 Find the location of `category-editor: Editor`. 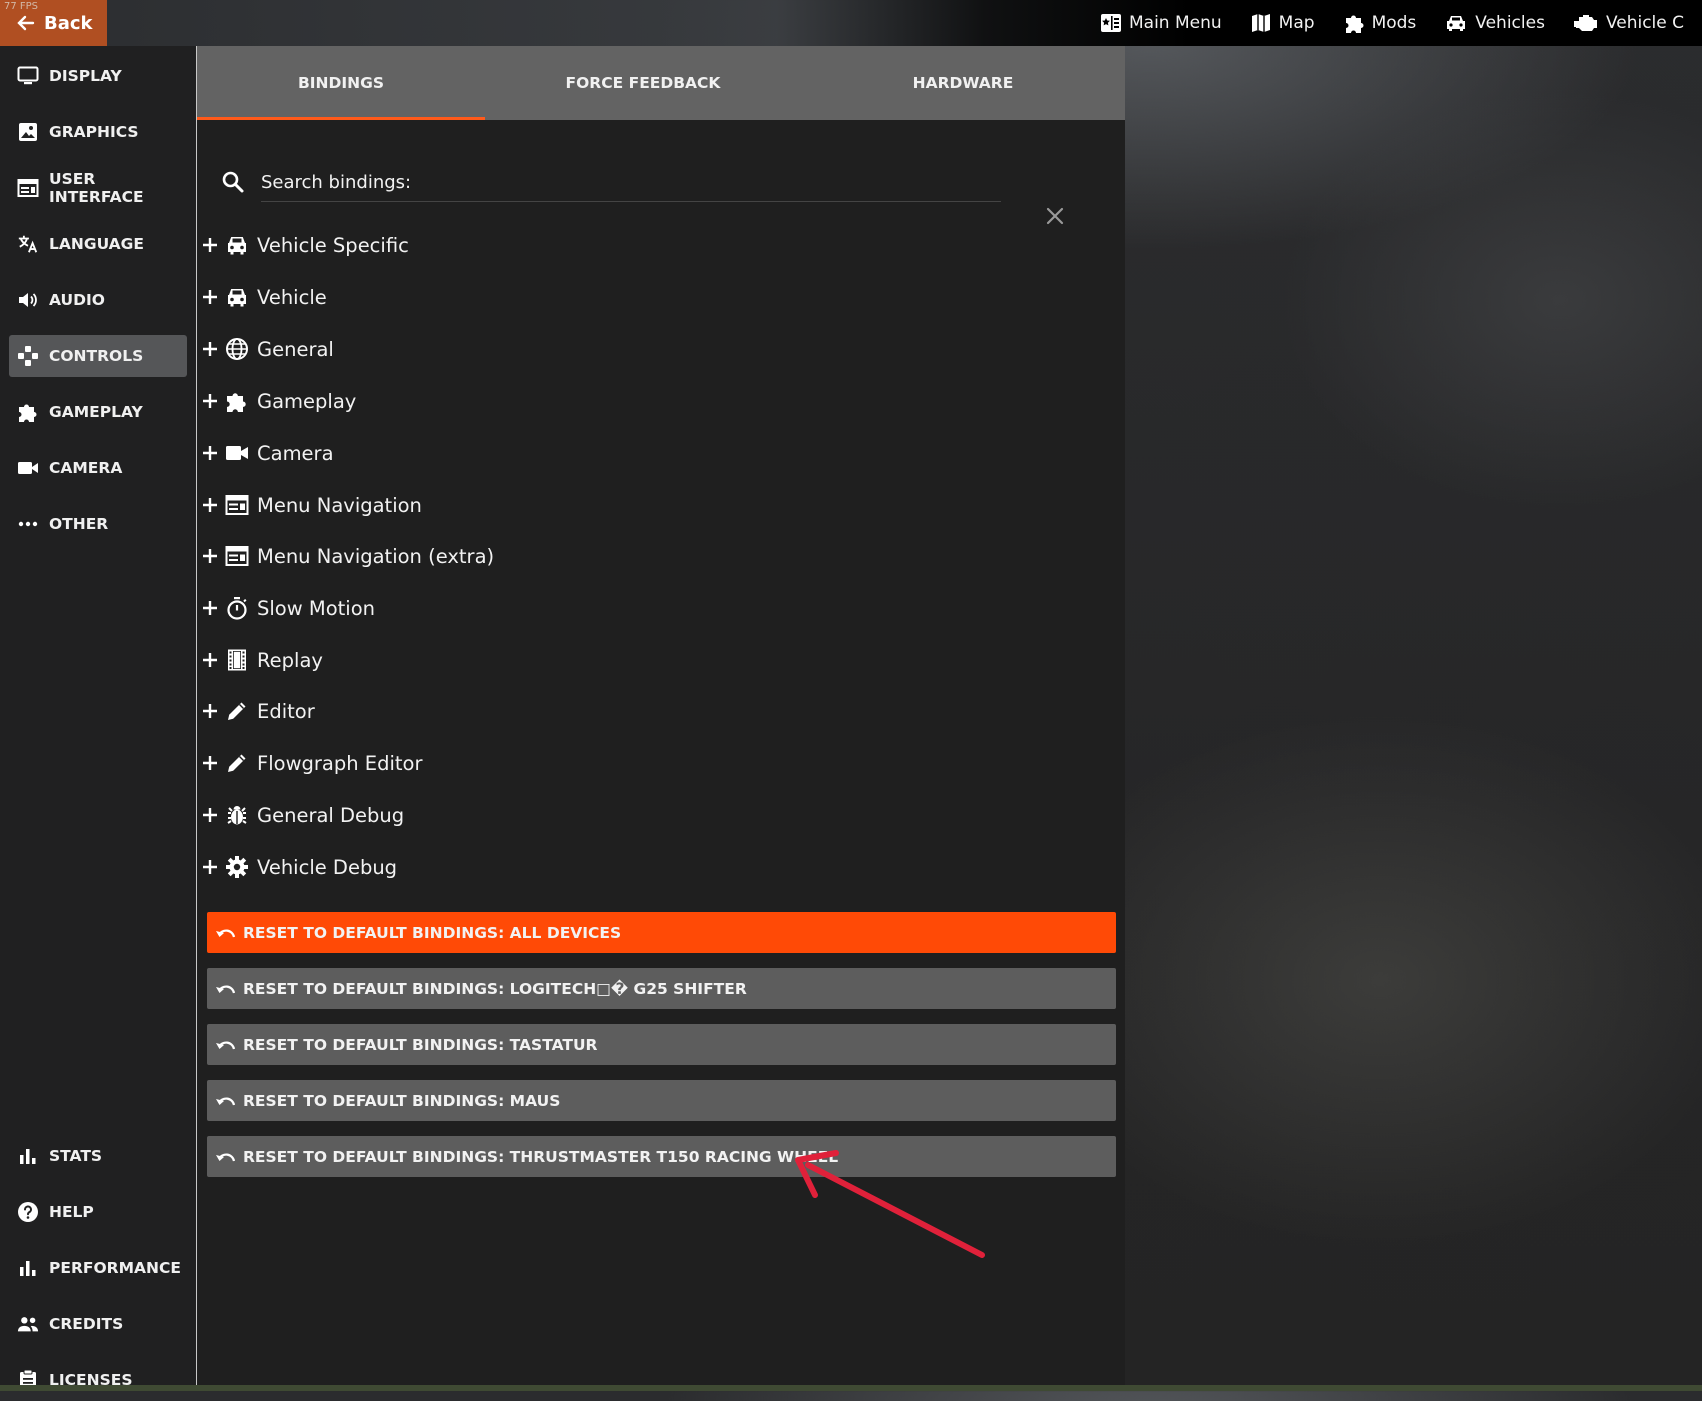

category-editor: Editor is located at coordinates (661, 711).